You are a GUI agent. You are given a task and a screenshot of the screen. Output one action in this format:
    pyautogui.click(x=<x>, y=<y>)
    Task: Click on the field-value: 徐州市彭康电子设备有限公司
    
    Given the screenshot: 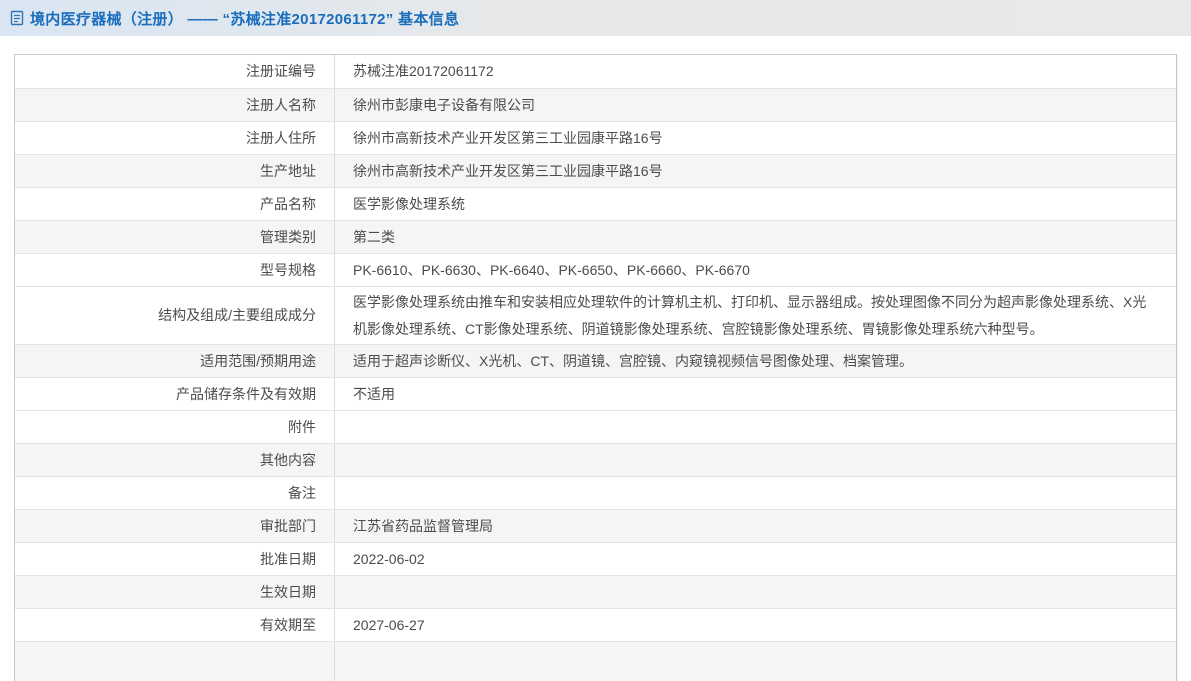 What is the action you would take?
    pyautogui.click(x=444, y=104)
    